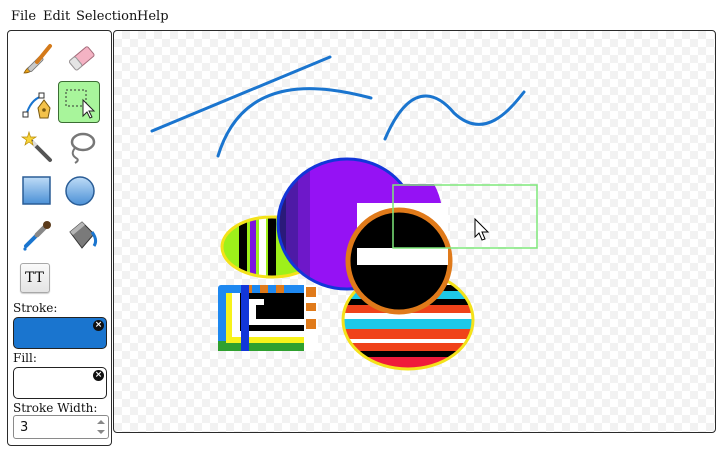 This screenshot has width=722, height=456. Describe the element at coordinates (83, 148) in the screenshot. I see `lasso-icon` at that location.